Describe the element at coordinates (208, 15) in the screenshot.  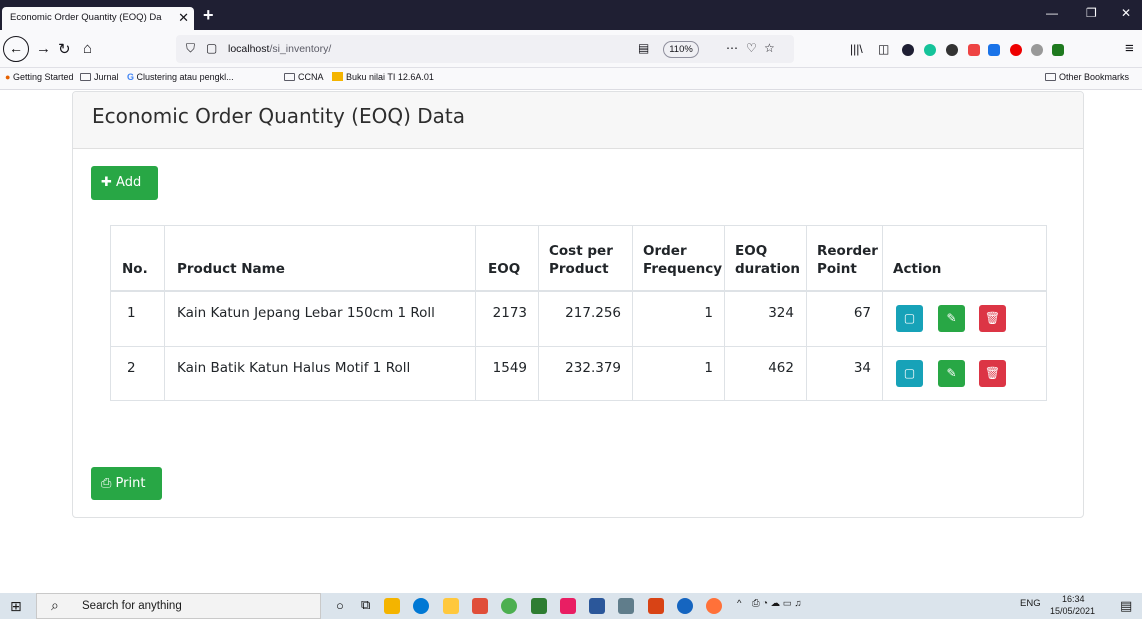
I see `new-tab-icon: +` at that location.